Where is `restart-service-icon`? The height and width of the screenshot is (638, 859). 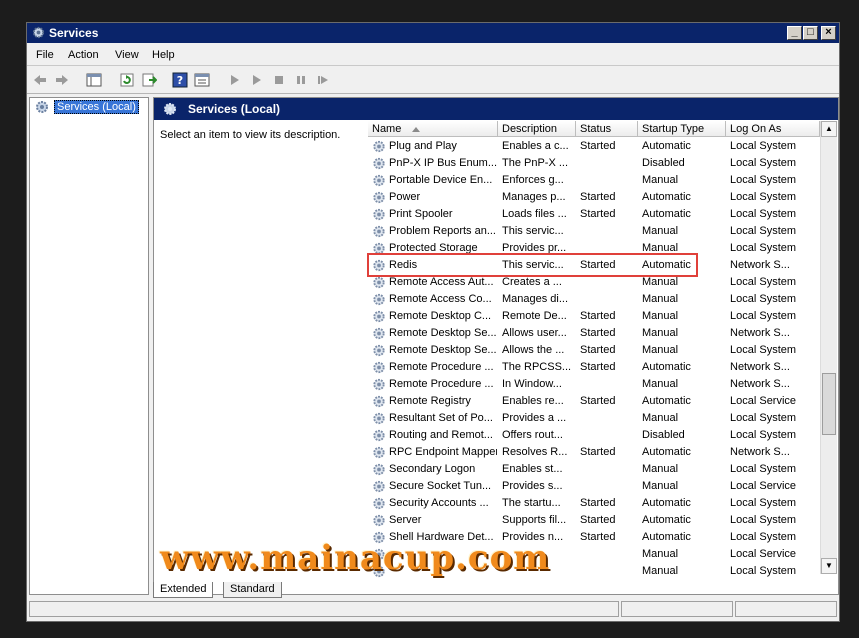
restart-service-icon is located at coordinates (323, 80).